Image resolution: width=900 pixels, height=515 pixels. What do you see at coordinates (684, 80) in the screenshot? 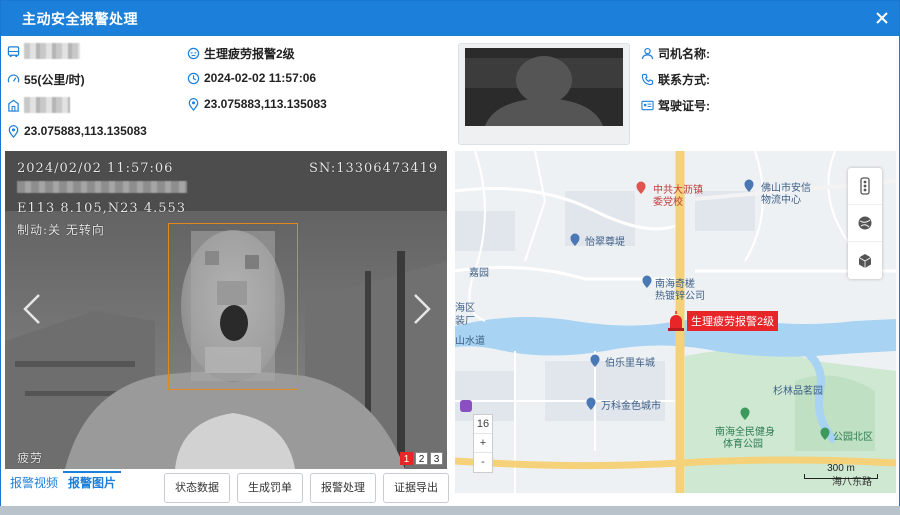
I see `driver-phone-label: 联系方式:` at bounding box center [684, 80].